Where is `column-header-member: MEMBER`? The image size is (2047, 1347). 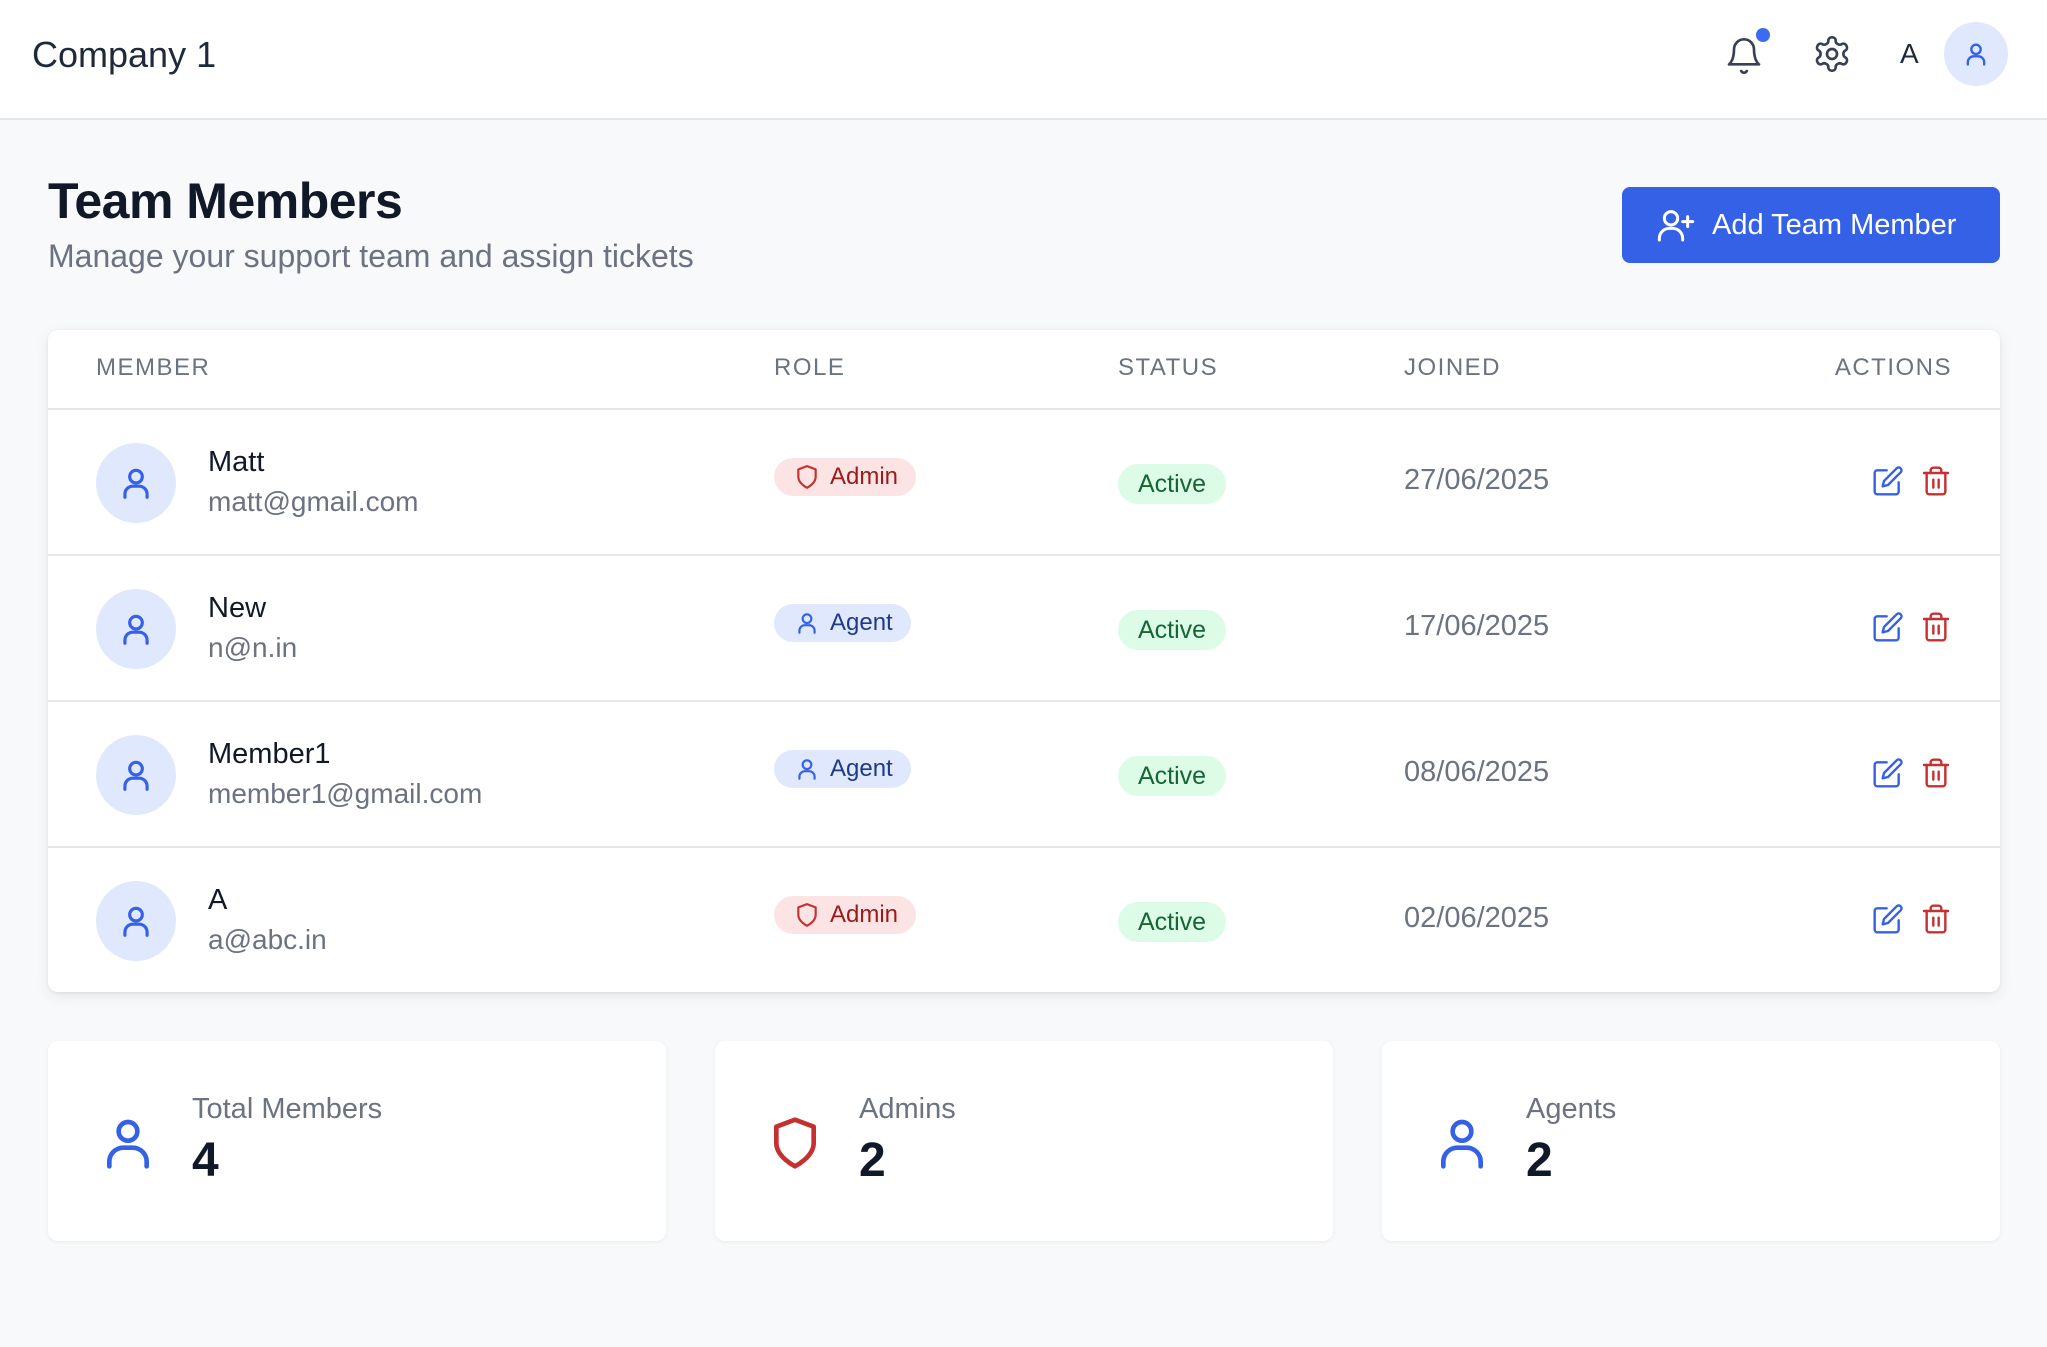 column-header-member: MEMBER is located at coordinates (153, 367).